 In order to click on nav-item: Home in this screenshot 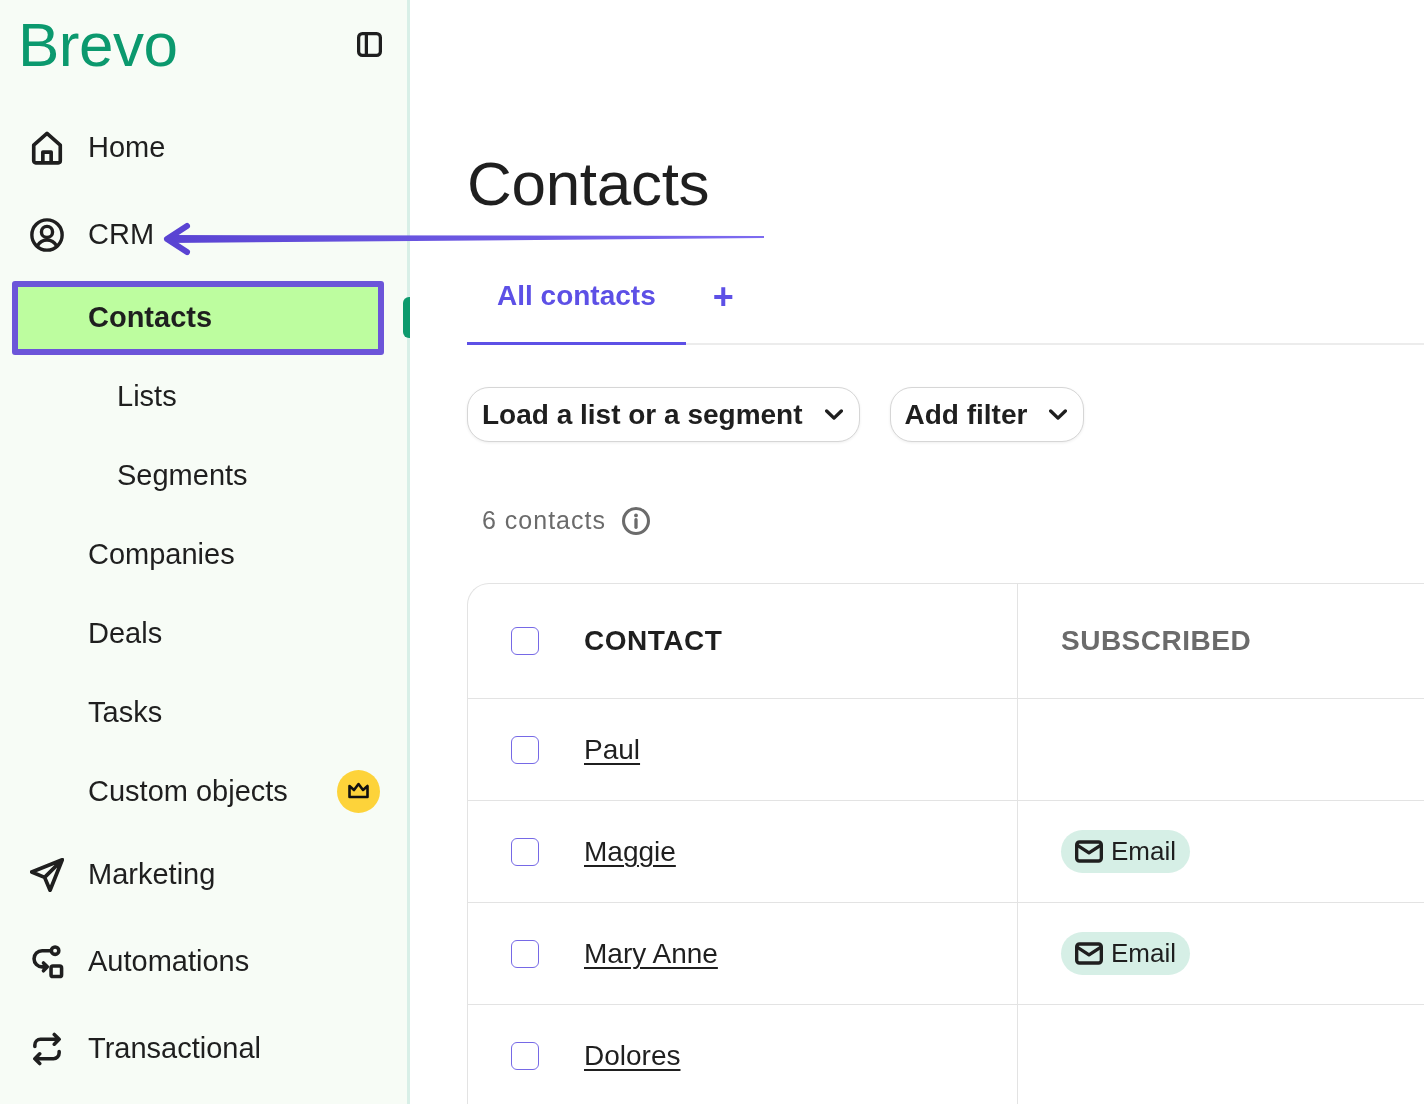, I will do `click(198, 147)`.